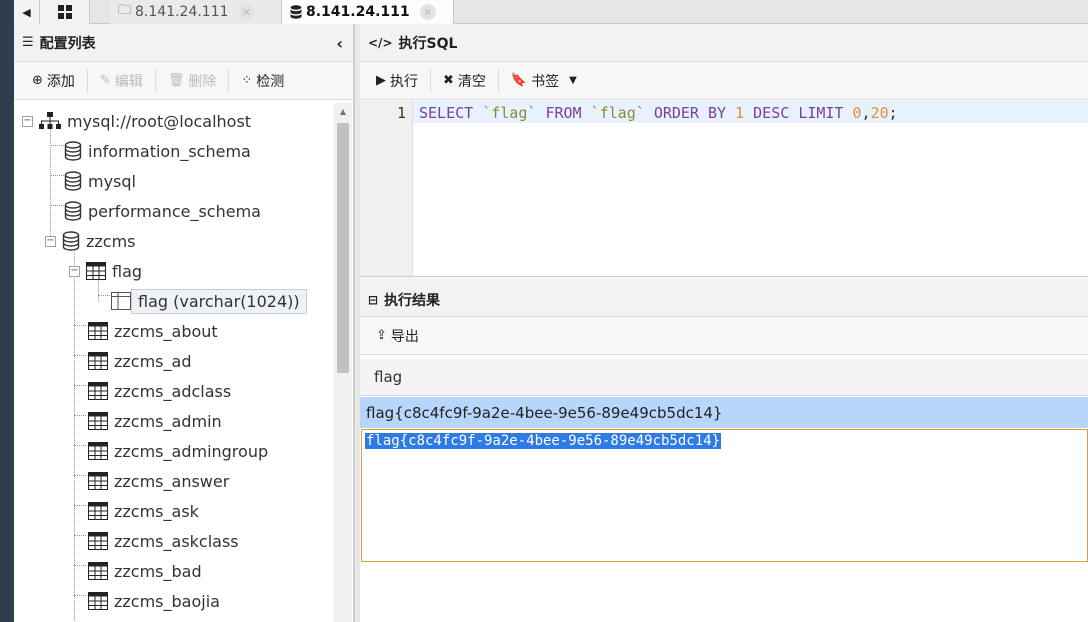 The height and width of the screenshot is (622, 1088). What do you see at coordinates (343, 111) in the screenshot?
I see `scroll-up-icon: ▲` at bounding box center [343, 111].